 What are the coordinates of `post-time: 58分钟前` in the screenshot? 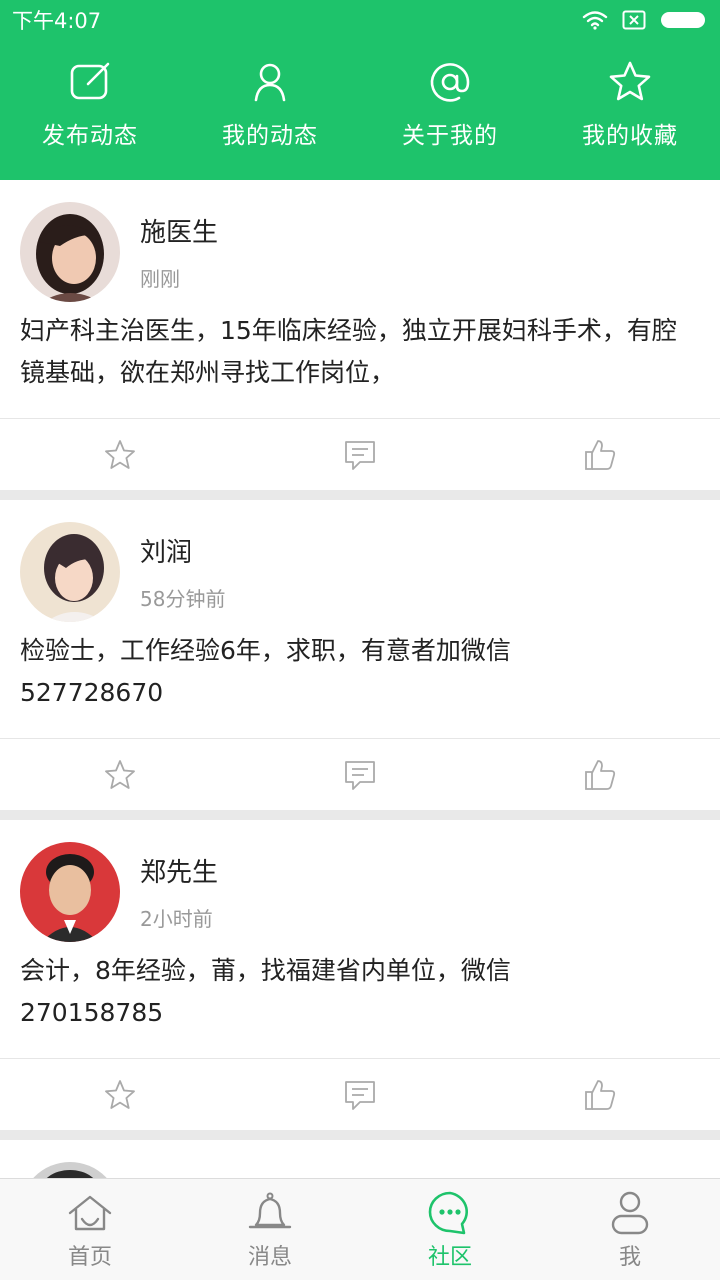 It's located at (183, 599).